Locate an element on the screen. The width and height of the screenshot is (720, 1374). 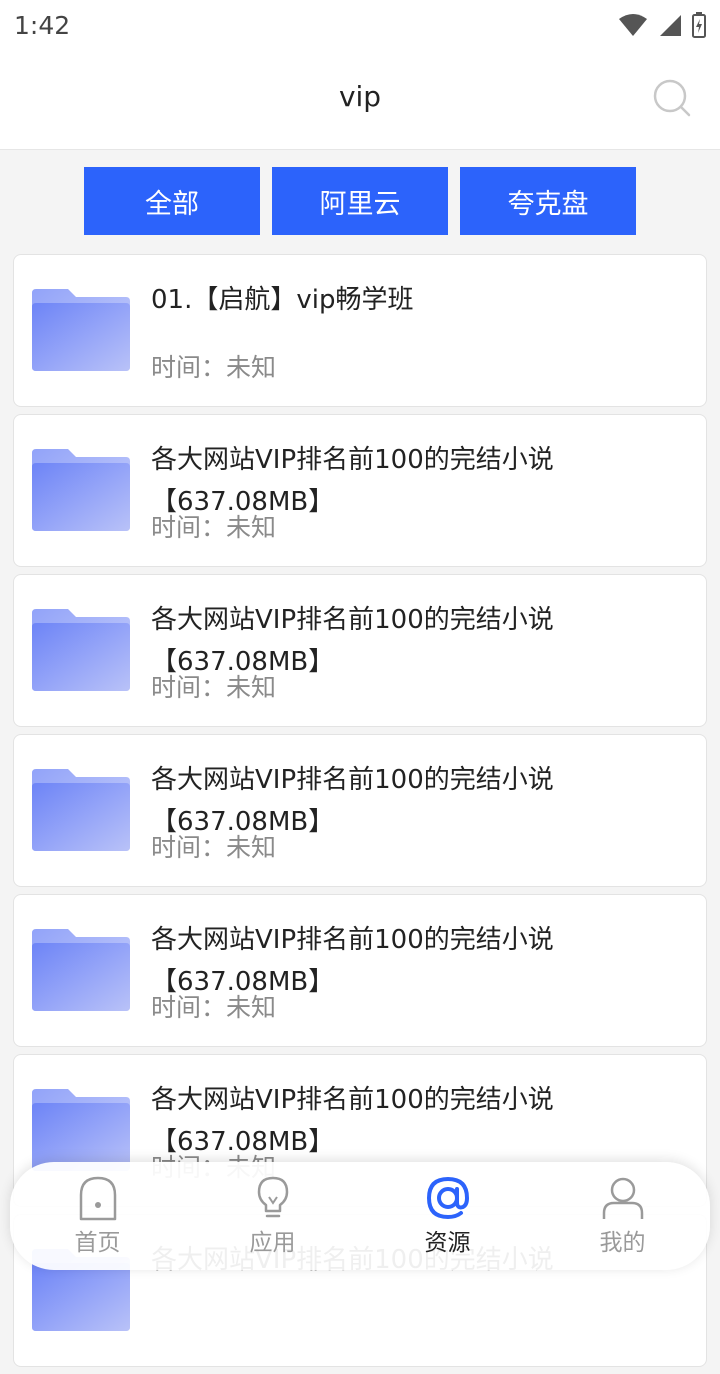
item-name: 01.【启航】vip畅学班 is located at coordinates (282, 300).